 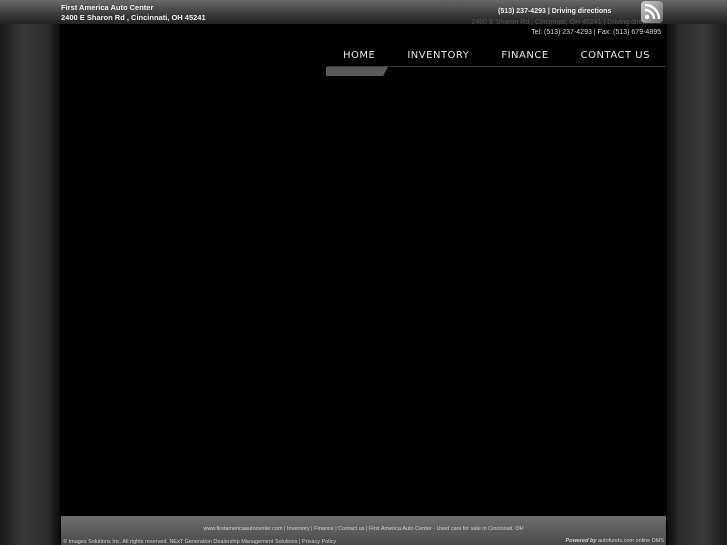 What do you see at coordinates (359, 55) in the screenshot?
I see `nav-home: Home` at bounding box center [359, 55].